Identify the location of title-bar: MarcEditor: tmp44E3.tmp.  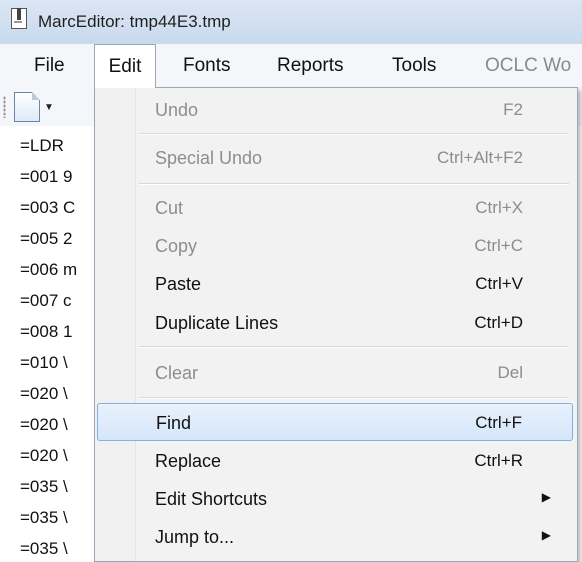
(291, 22).